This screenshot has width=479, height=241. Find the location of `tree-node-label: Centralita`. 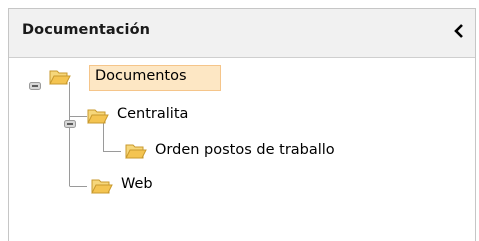

tree-node-label: Centralita is located at coordinates (153, 114).